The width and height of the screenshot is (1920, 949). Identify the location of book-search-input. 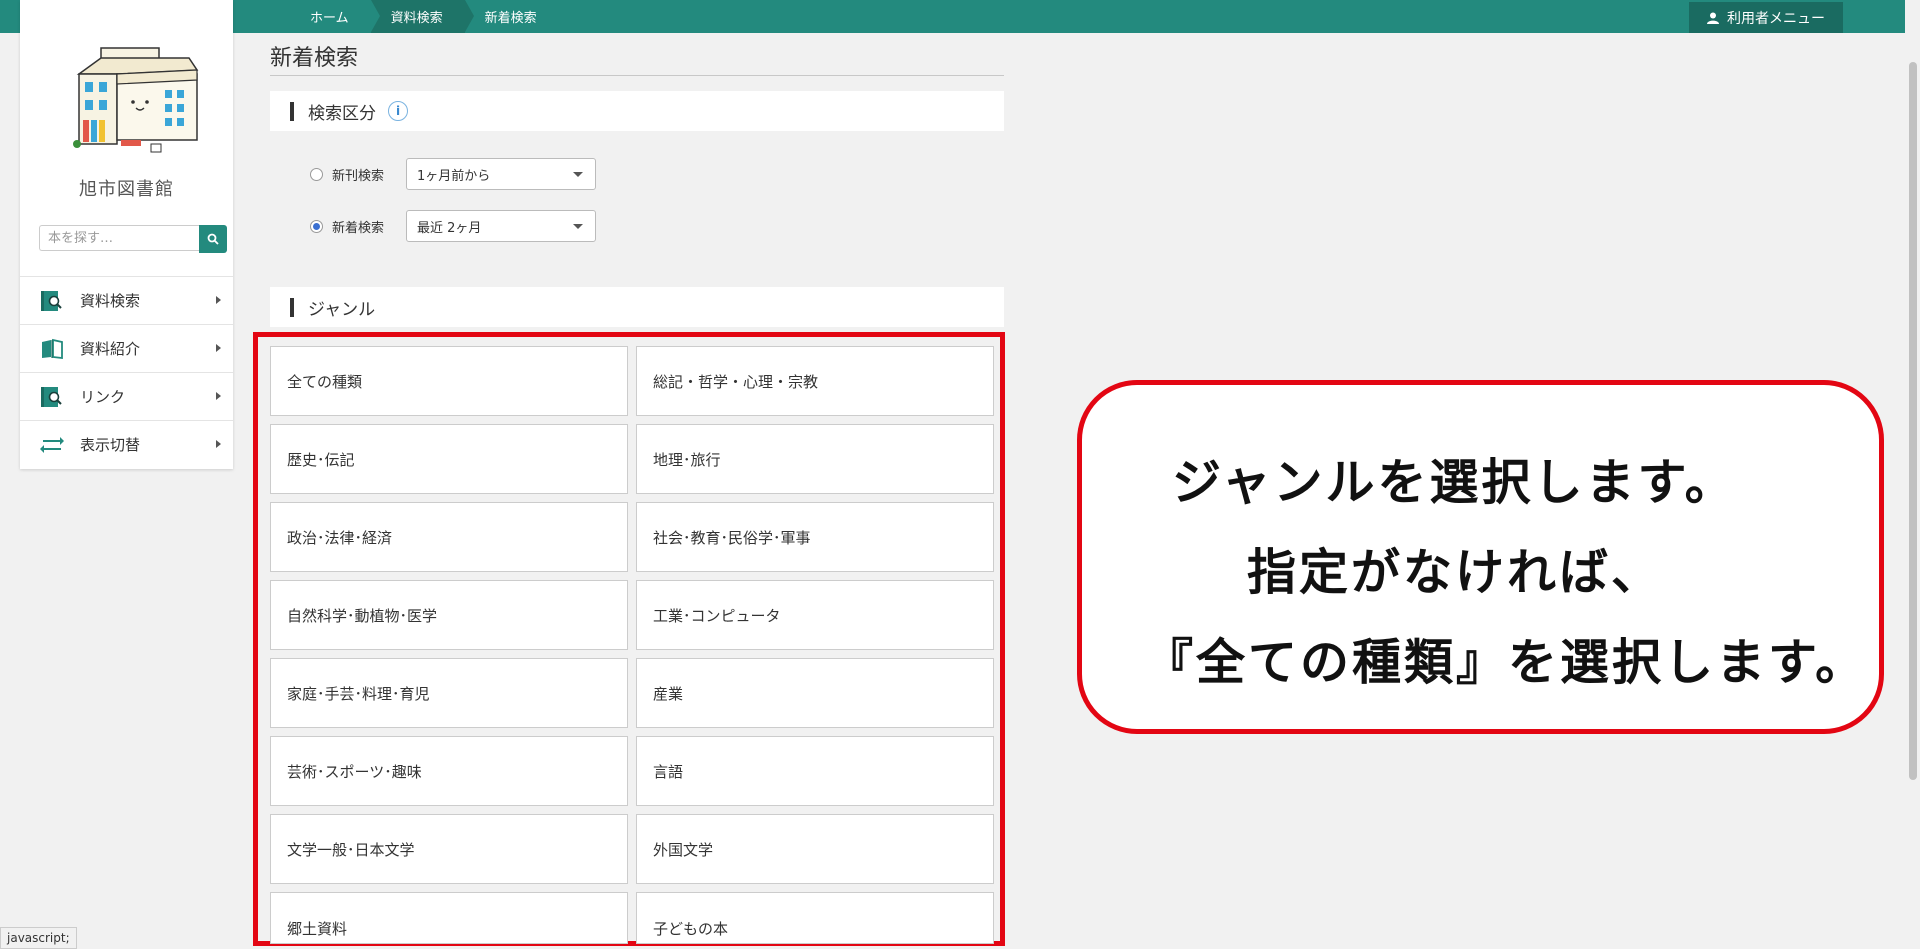
(119, 238).